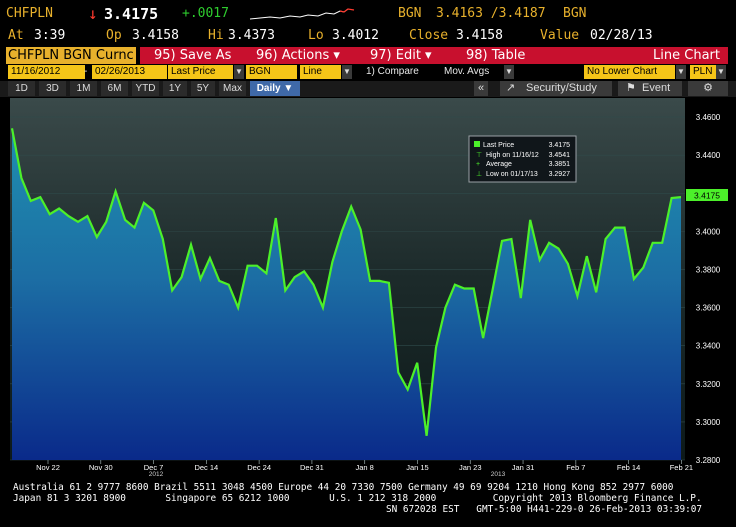 The height and width of the screenshot is (527, 736). Describe the element at coordinates (320, 72) in the screenshot. I see `style-select: Line` at that location.